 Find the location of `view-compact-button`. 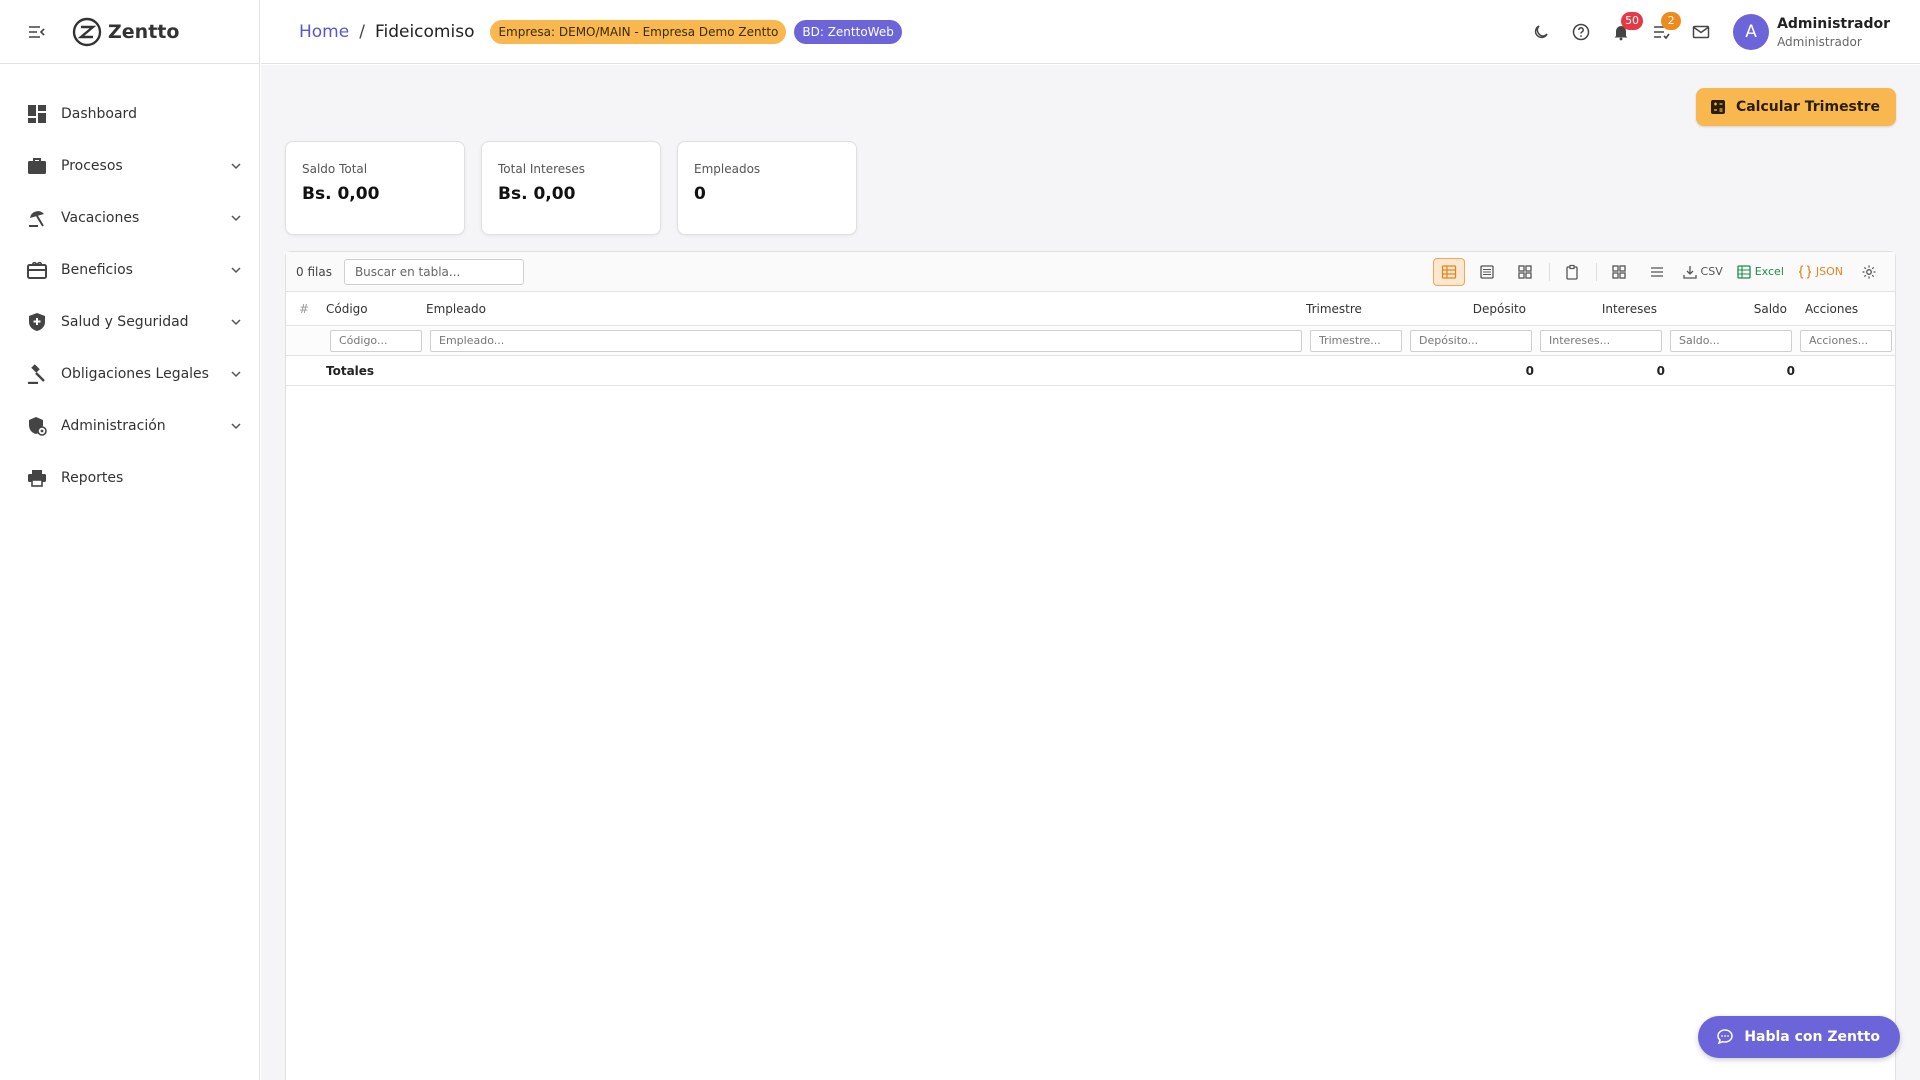

view-compact-button is located at coordinates (1487, 272).